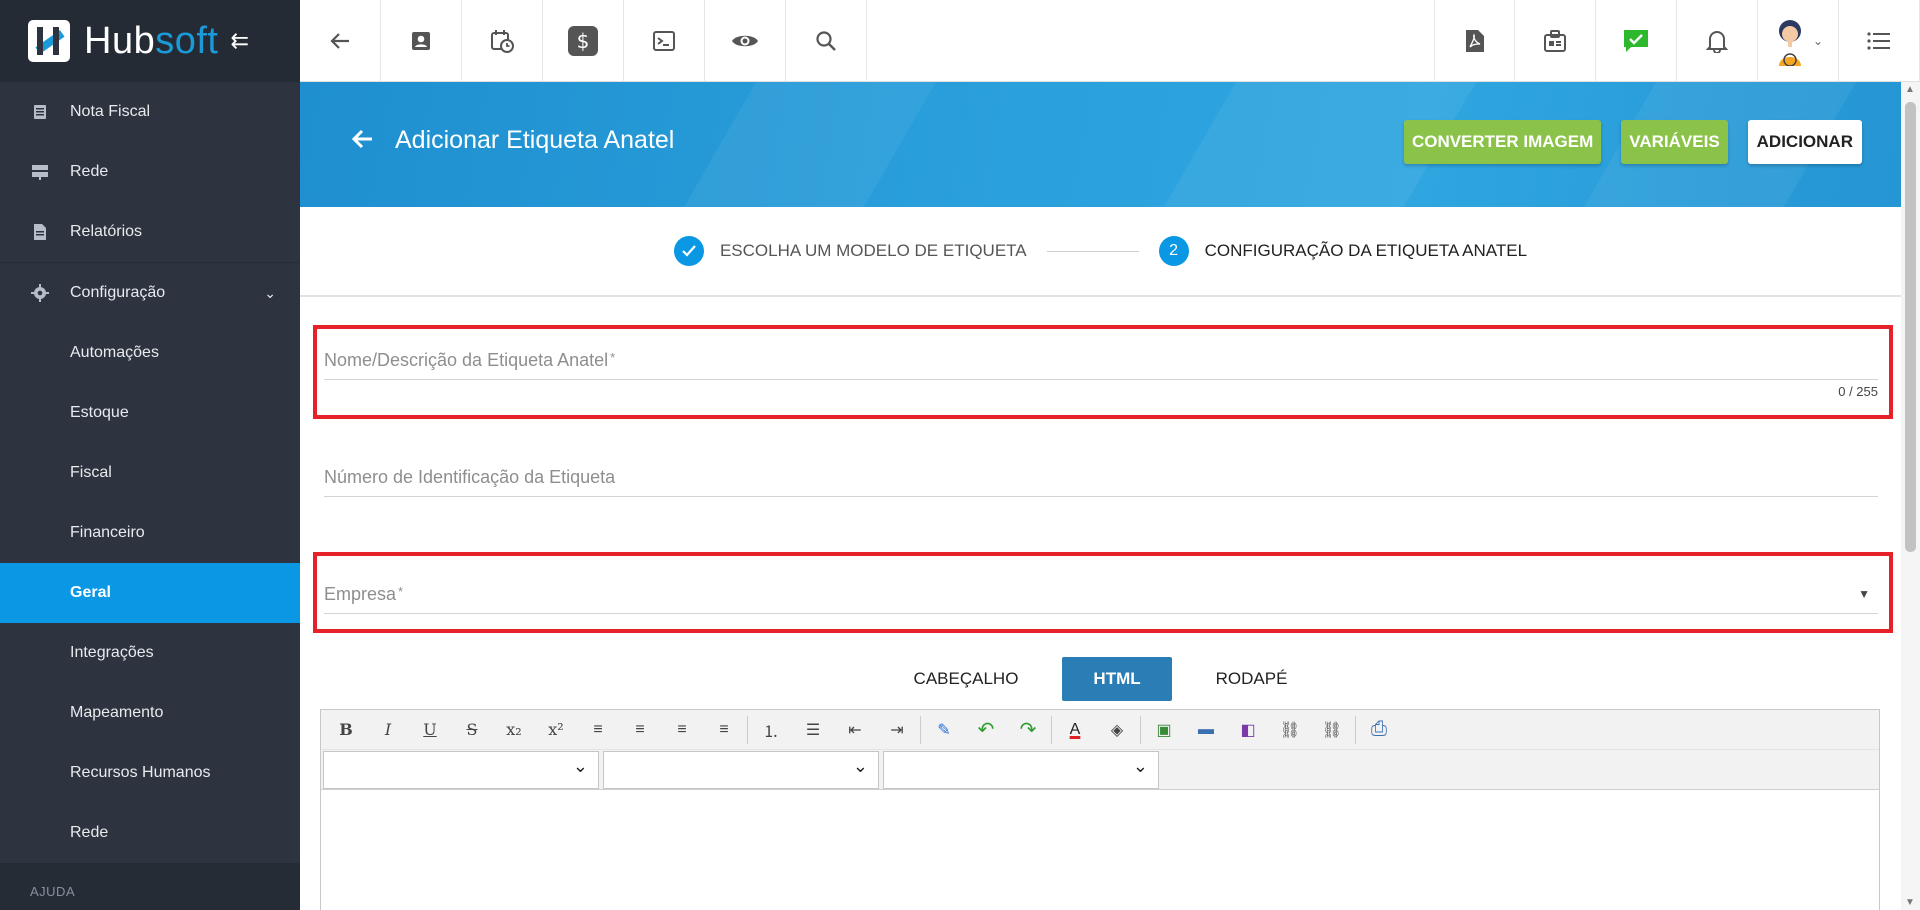 Image resolution: width=1920 pixels, height=910 pixels. I want to click on highlight-icon: ◈, so click(1117, 730).